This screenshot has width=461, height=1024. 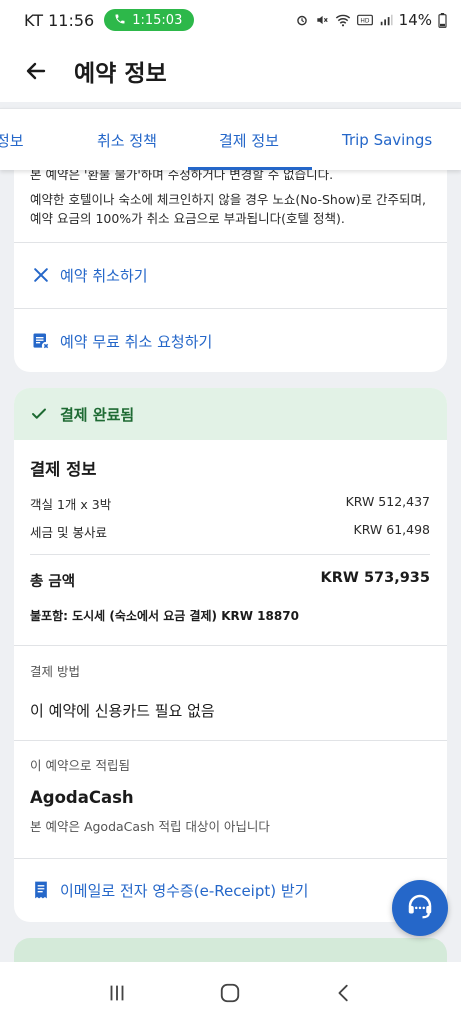 I want to click on tab-bar: 정보 취소 정책 결제 정보 Trip Savings, so click(x=230, y=139).